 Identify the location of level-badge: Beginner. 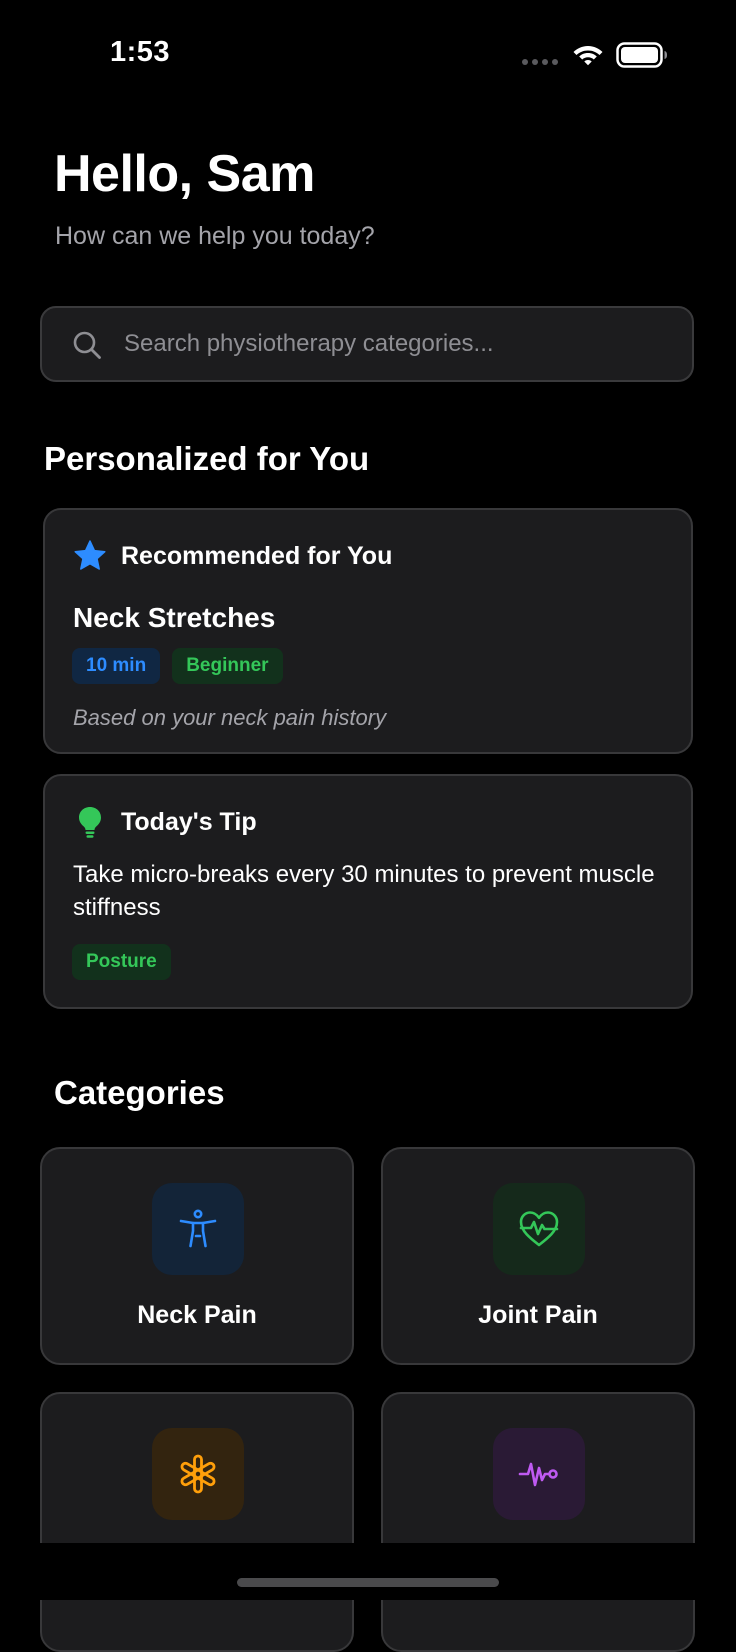
(227, 666).